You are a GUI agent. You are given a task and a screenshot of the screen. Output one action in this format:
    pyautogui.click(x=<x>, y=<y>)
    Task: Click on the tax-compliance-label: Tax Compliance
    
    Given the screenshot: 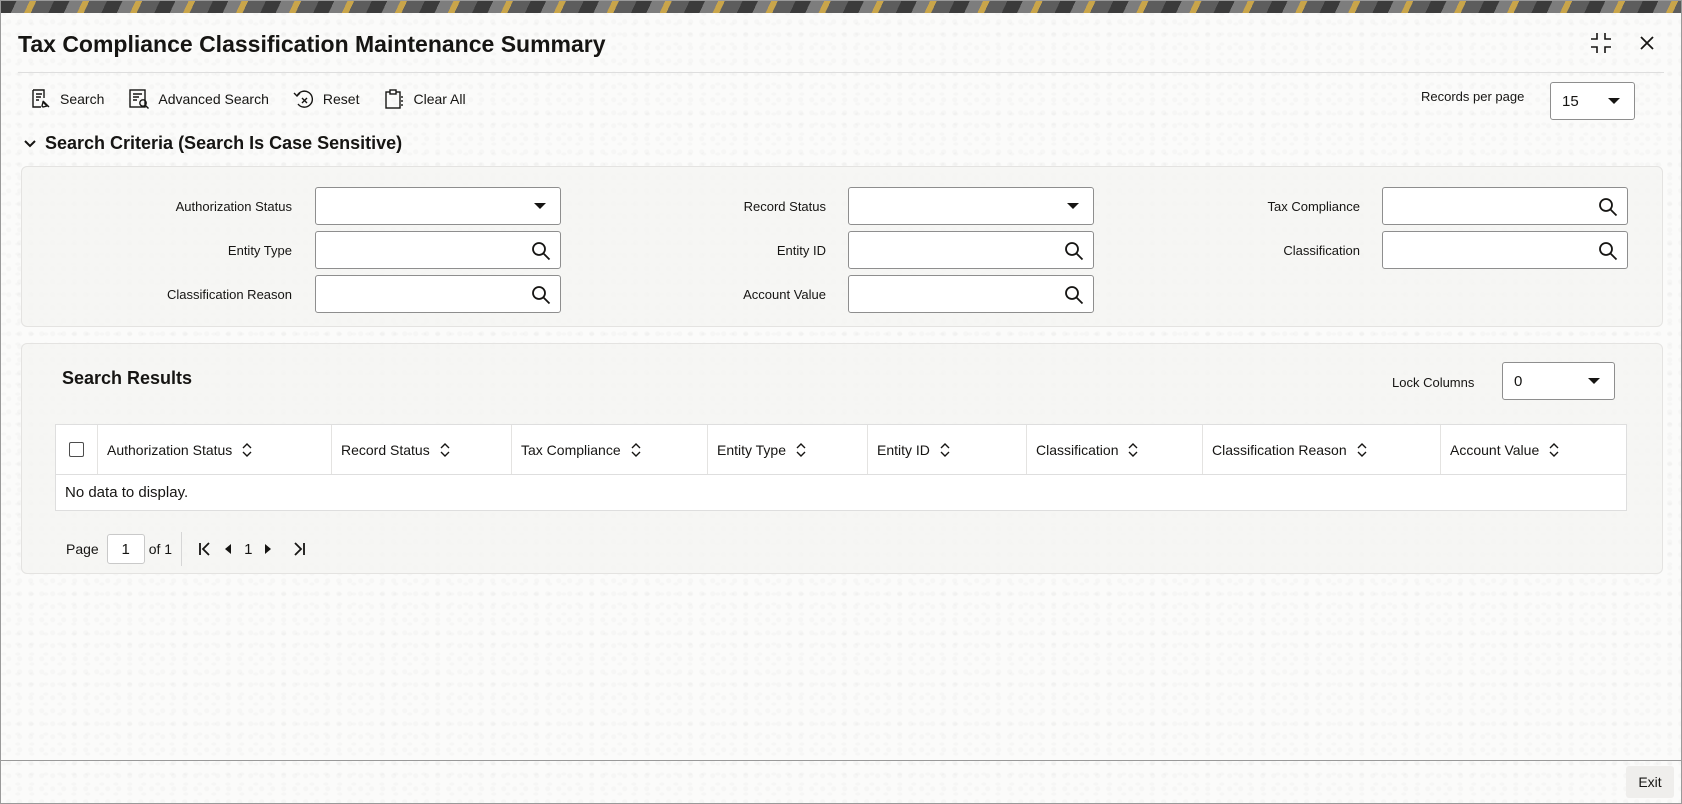 What is the action you would take?
    pyautogui.click(x=1314, y=206)
    